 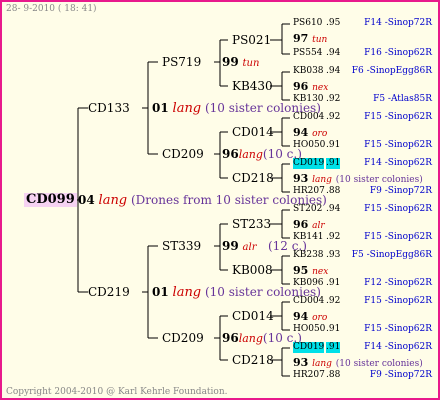 What do you see at coordinates (230, 338) in the screenshot?
I see `g2-4-year: 96` at bounding box center [230, 338].